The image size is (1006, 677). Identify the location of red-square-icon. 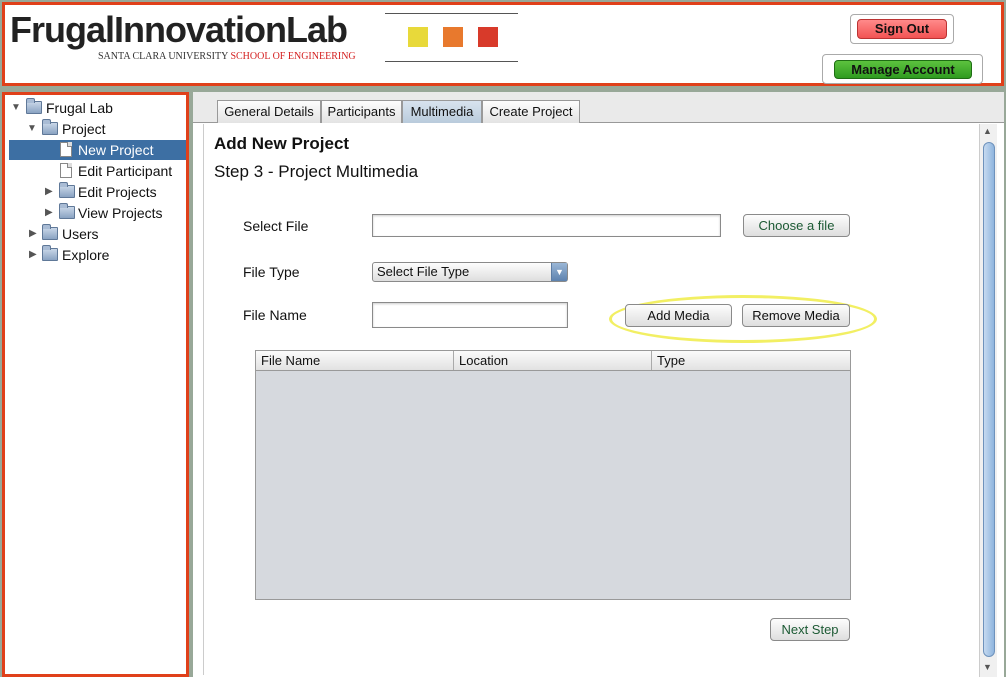
(488, 37).